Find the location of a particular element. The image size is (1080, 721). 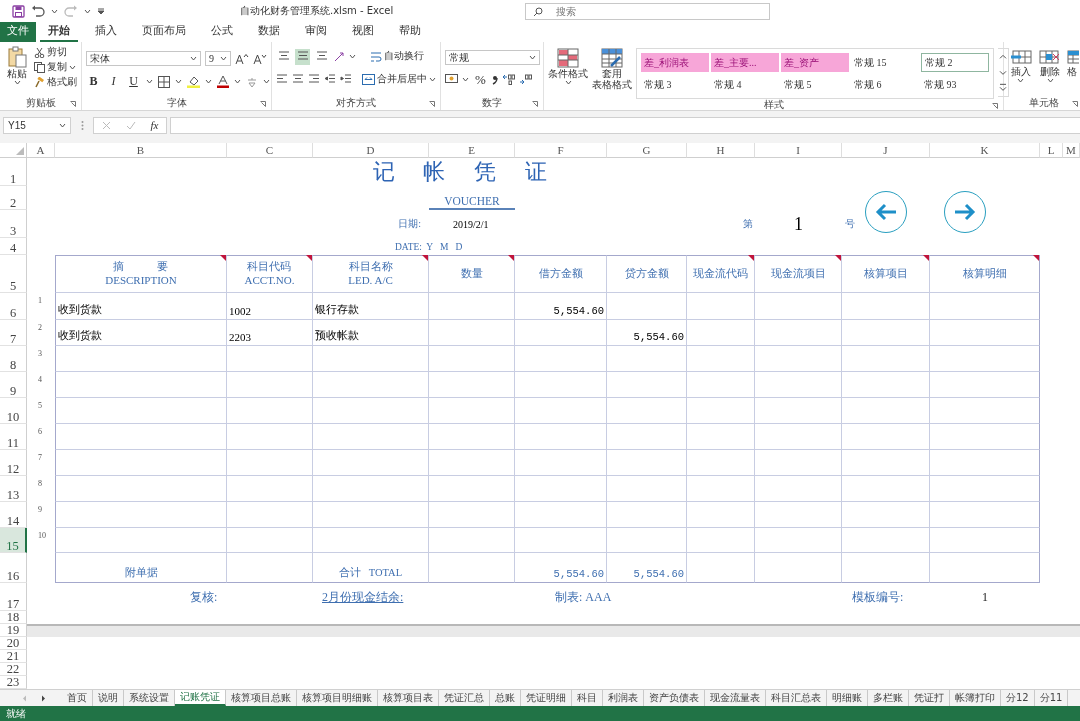

row-header: 5 is located at coordinates (13, 274).